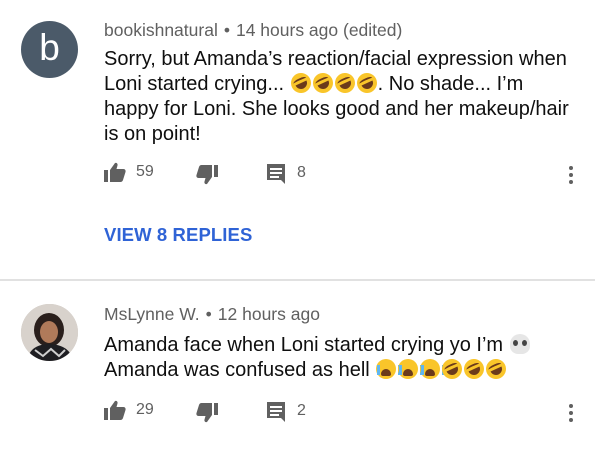 This screenshot has height=454, width=595. What do you see at coordinates (519, 344) in the screenshot?
I see `skull-emoji-icon` at bounding box center [519, 344].